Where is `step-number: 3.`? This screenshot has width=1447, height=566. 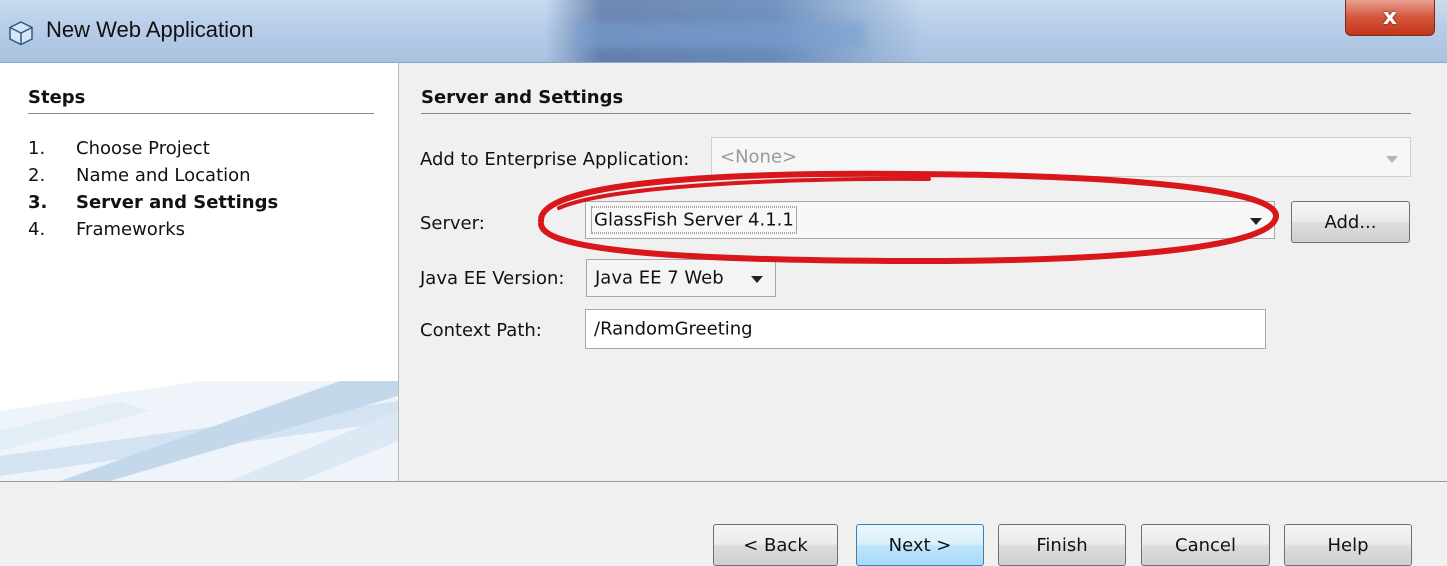 step-number: 3. is located at coordinates (38, 202).